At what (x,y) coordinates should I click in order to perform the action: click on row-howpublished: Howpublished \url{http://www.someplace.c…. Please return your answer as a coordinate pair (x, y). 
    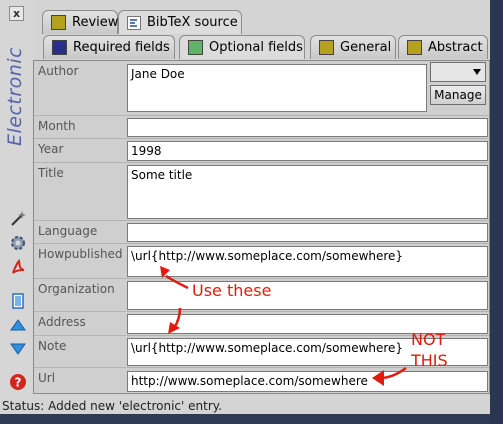
    Looking at the image, I should click on (261, 261).